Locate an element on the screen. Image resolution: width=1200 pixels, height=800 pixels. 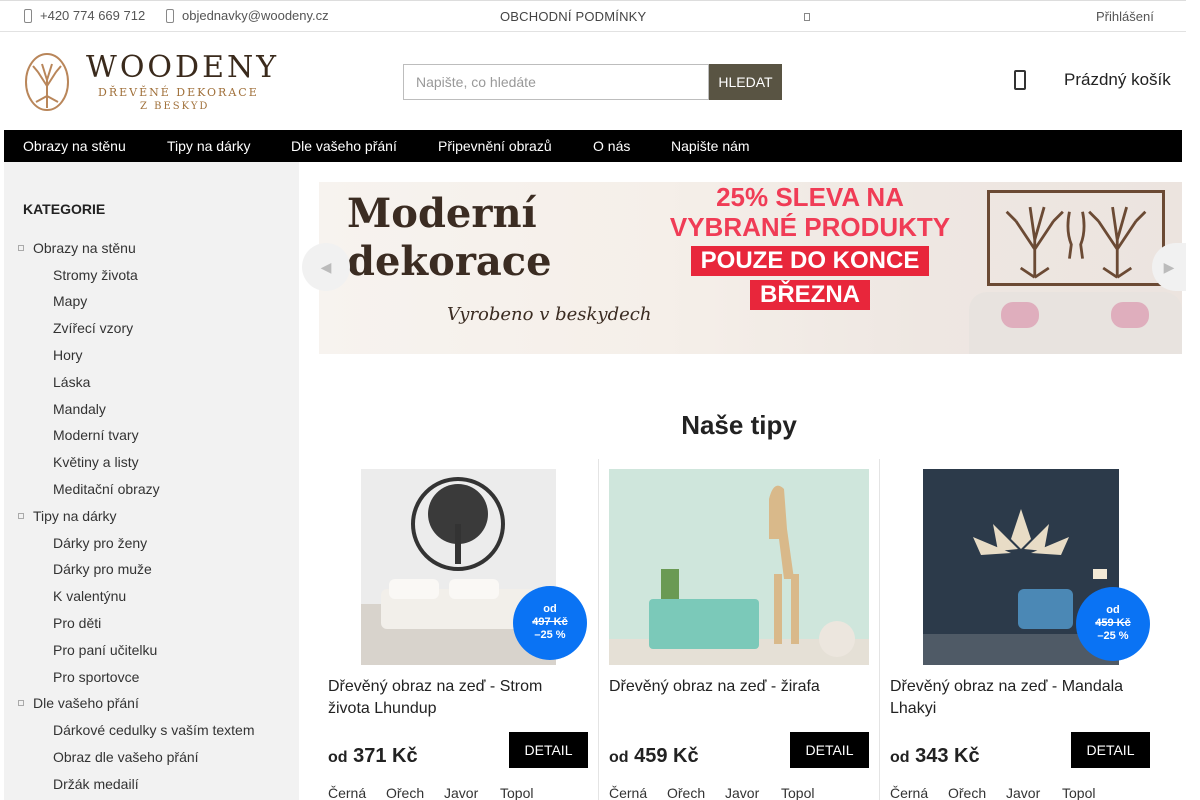
category-item: Hory is located at coordinates (68, 355).